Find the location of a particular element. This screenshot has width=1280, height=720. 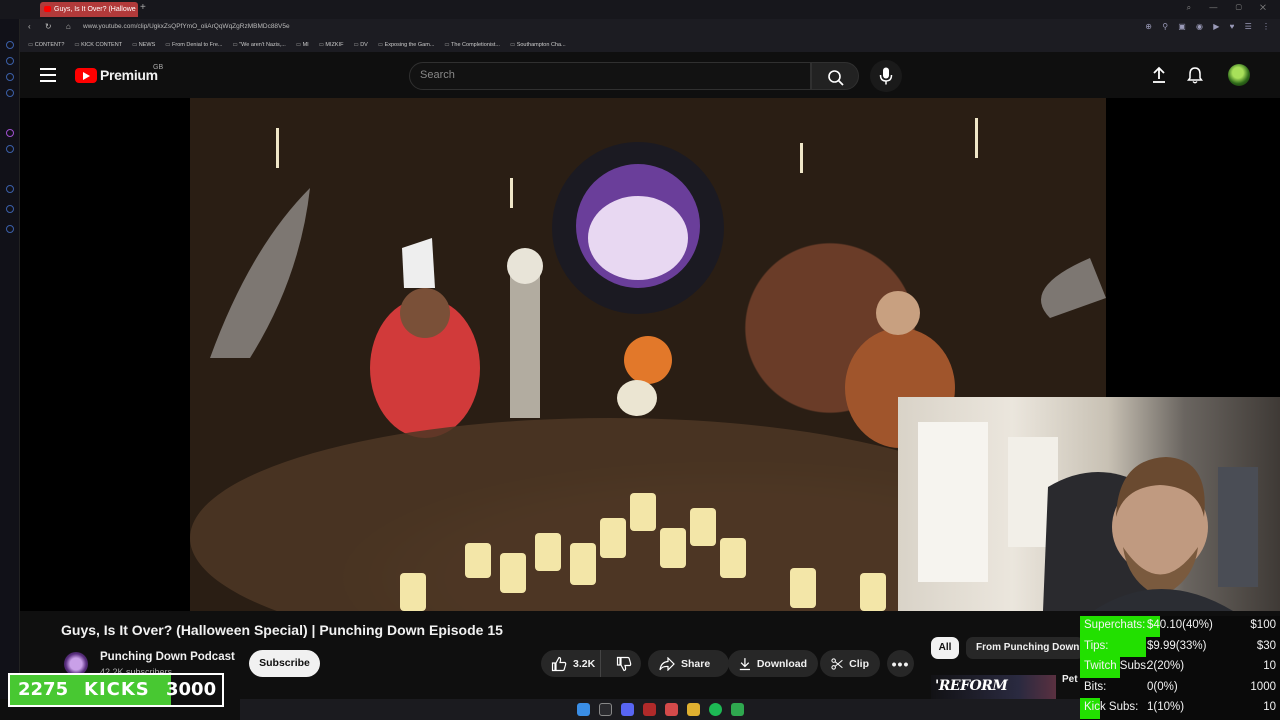

bookmark-item: KICK CONTENT is located at coordinates (98, 45).